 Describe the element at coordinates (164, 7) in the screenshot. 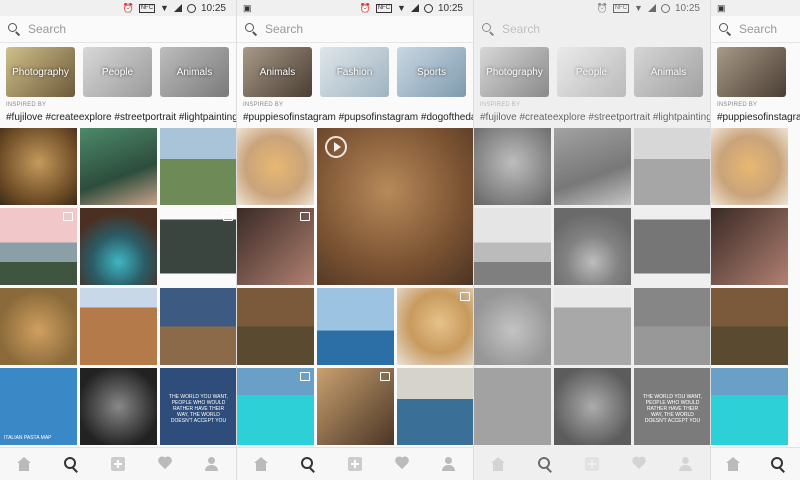

I see `wifi-icon: ▼` at that location.